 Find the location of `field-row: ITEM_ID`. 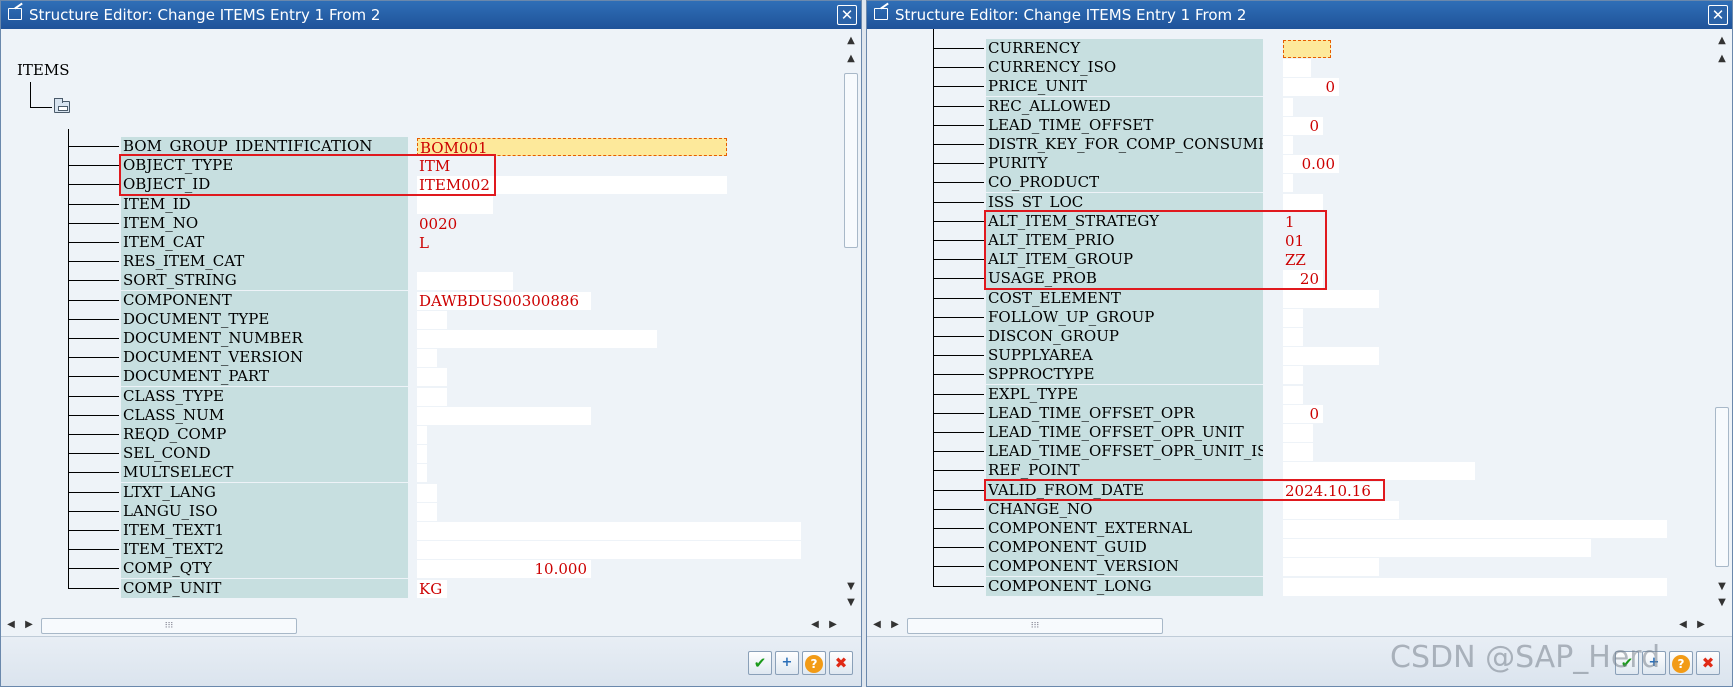

field-row: ITEM_ID is located at coordinates (421, 204).